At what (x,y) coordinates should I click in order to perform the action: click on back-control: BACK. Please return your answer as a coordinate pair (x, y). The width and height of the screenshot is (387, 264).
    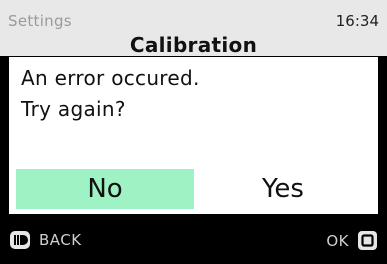
    Looking at the image, I should click on (45, 240).